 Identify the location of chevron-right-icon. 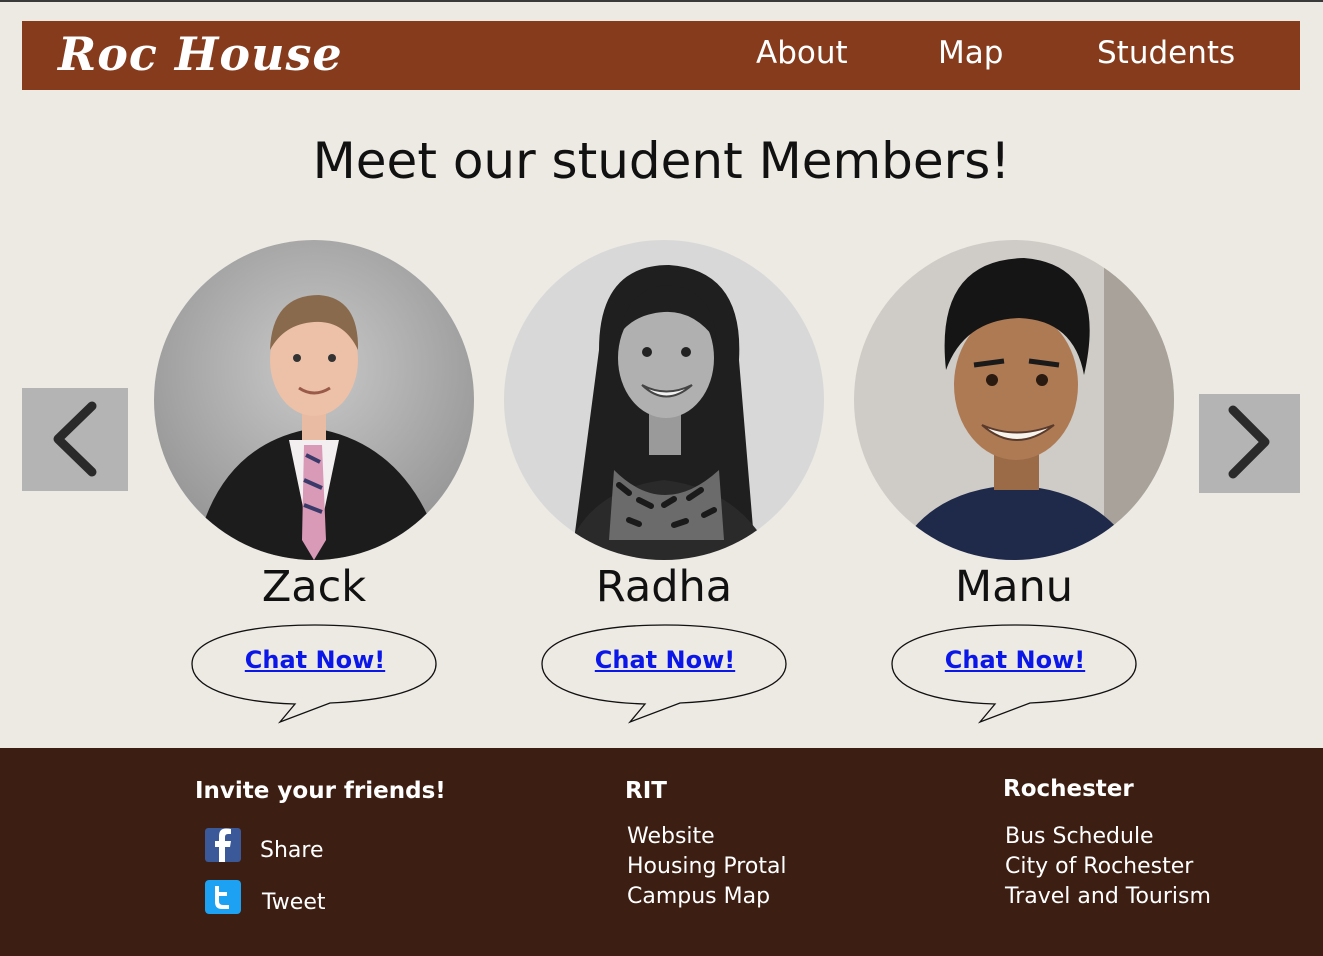
(1249, 442).